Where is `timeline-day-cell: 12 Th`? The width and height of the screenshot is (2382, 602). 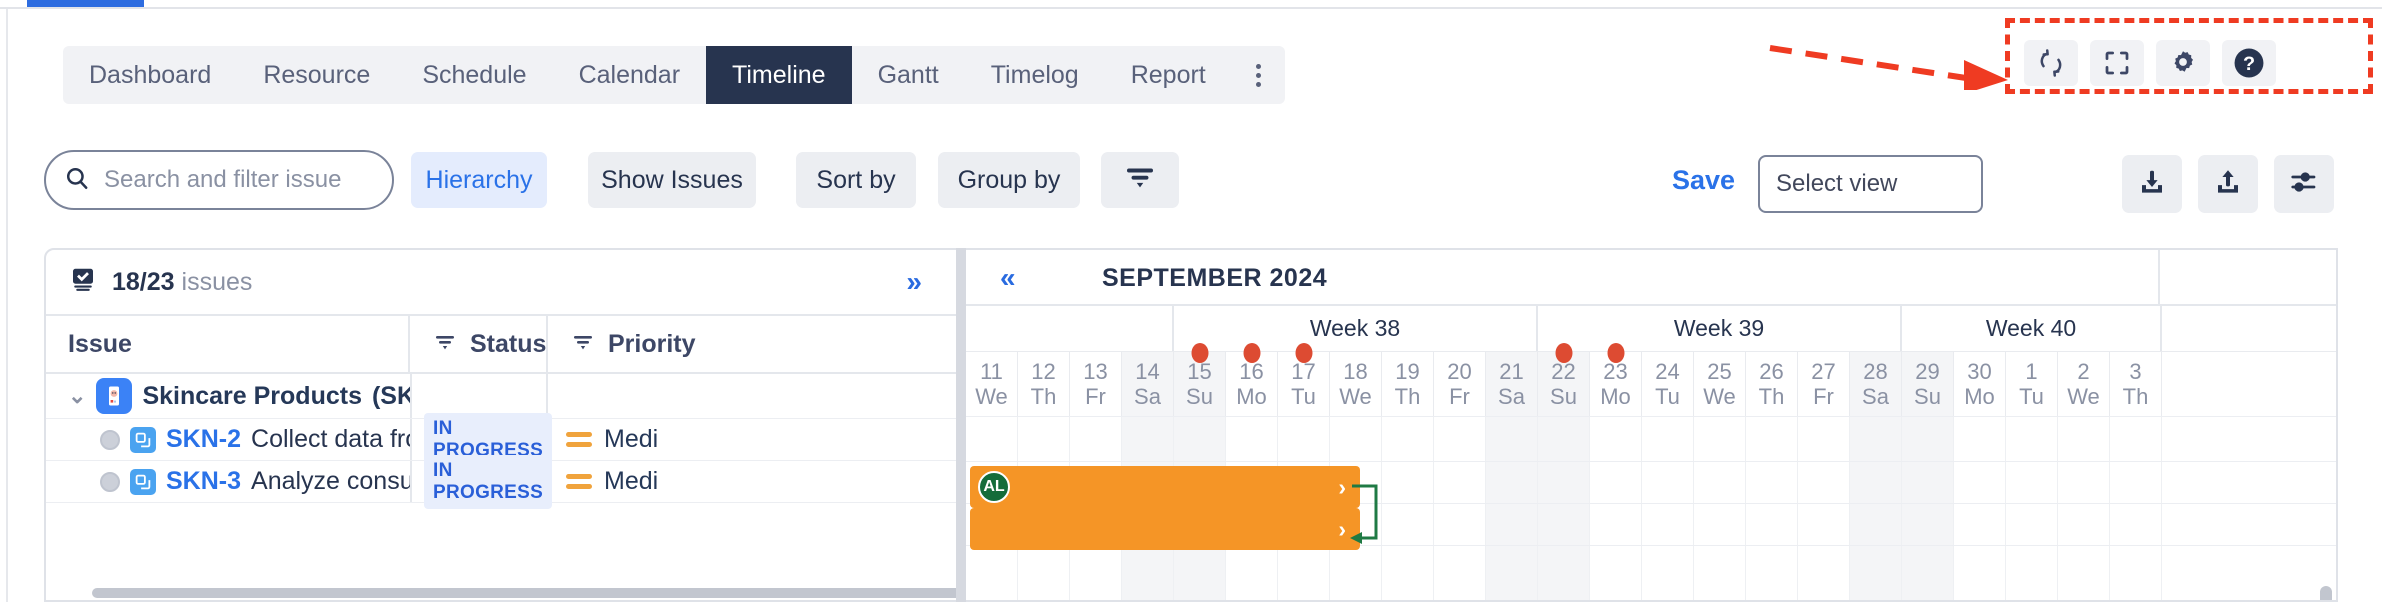 timeline-day-cell: 12 Th is located at coordinates (1044, 384).